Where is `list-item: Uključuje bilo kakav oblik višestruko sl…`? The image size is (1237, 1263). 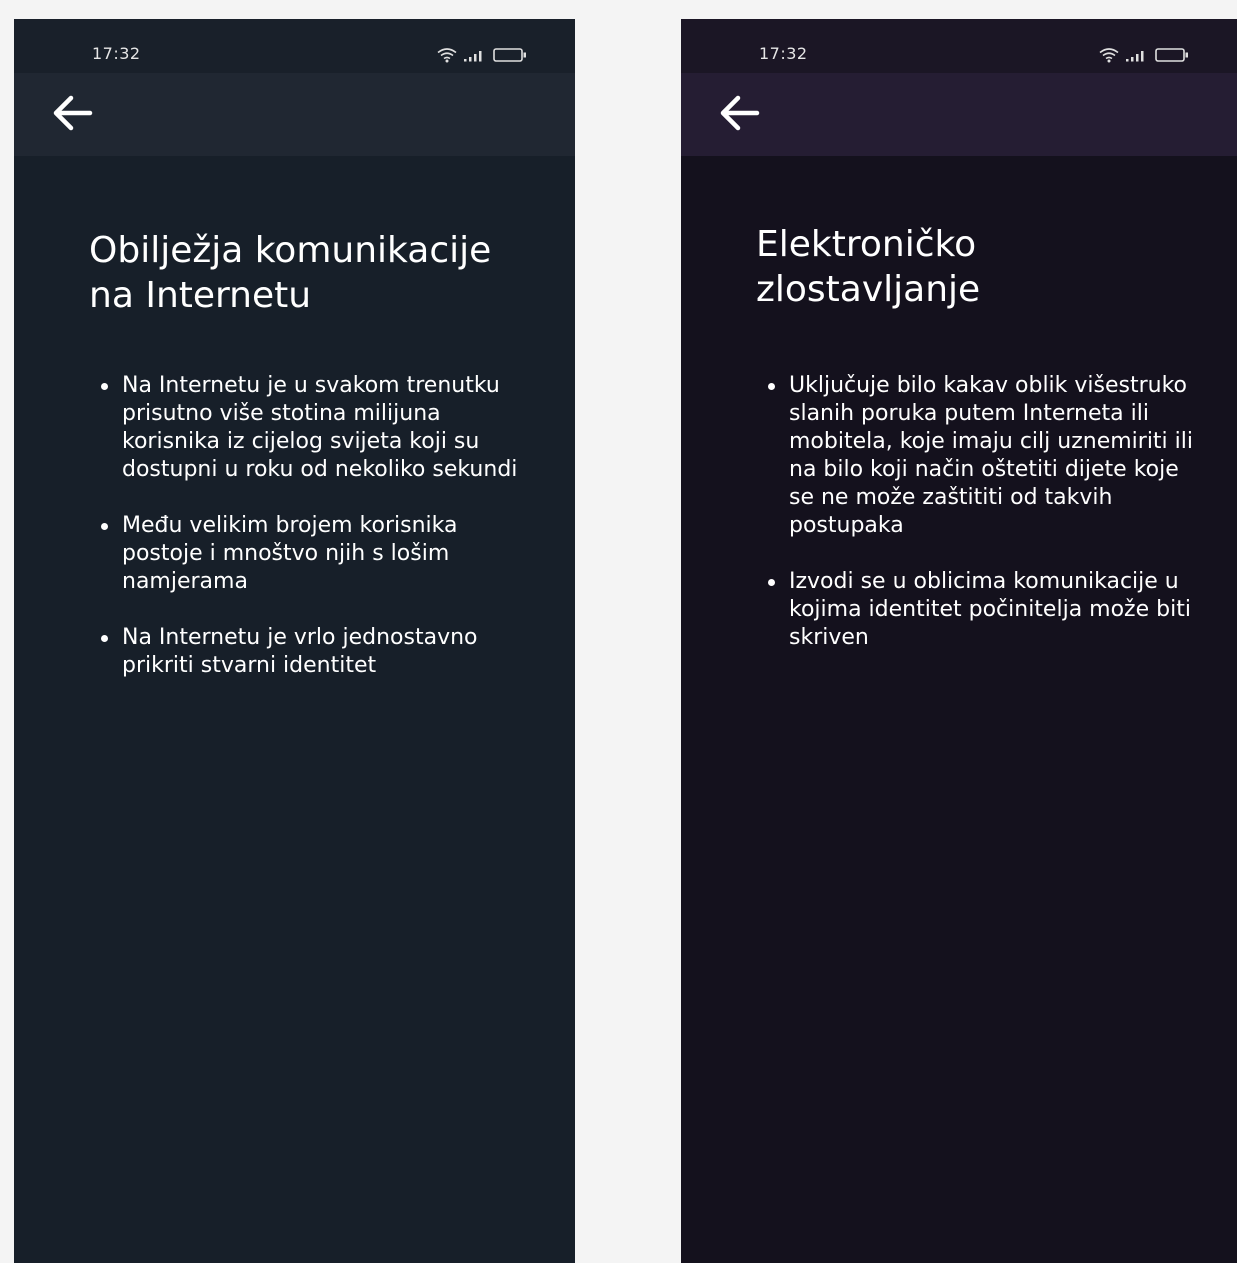 list-item: Uključuje bilo kakav oblik višestruko sl… is located at coordinates (981, 456).